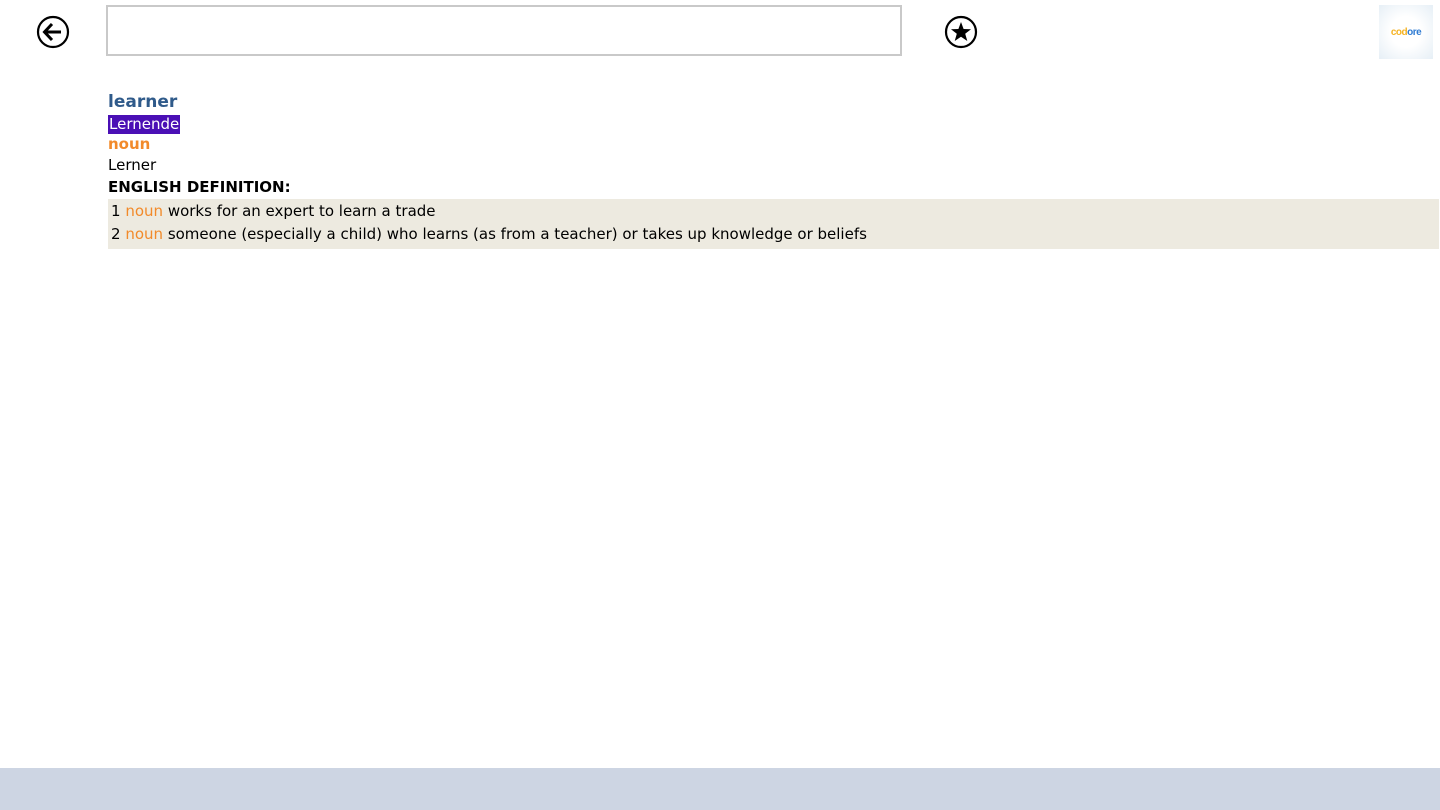 The image size is (1440, 810). Describe the element at coordinates (116, 211) in the screenshot. I see `definition-number: 1` at that location.